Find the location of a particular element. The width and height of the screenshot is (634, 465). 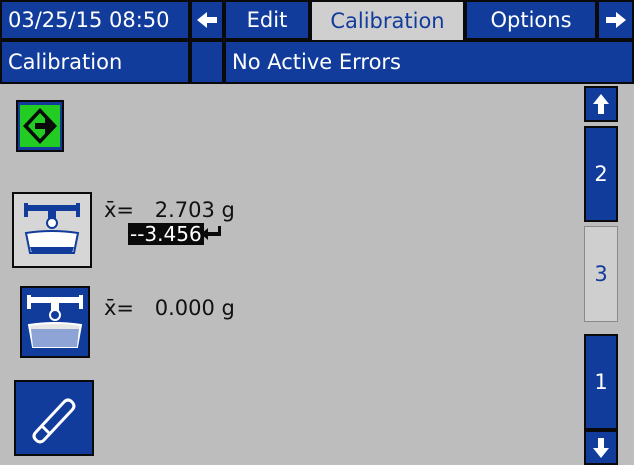

status-message: No Active Errors is located at coordinates (429, 62).